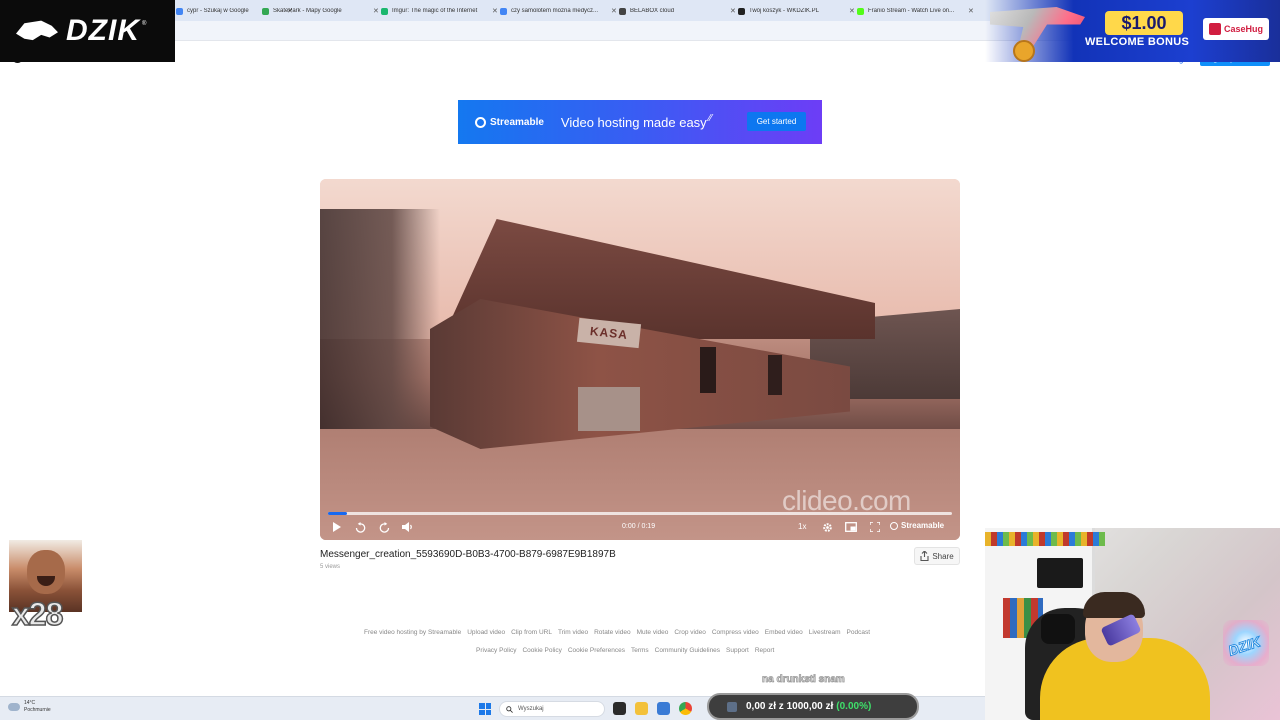 This screenshot has width=1280, height=720. I want to click on browser-tab: Franio Stream - Watch Live on... ✕, so click(915, 11).